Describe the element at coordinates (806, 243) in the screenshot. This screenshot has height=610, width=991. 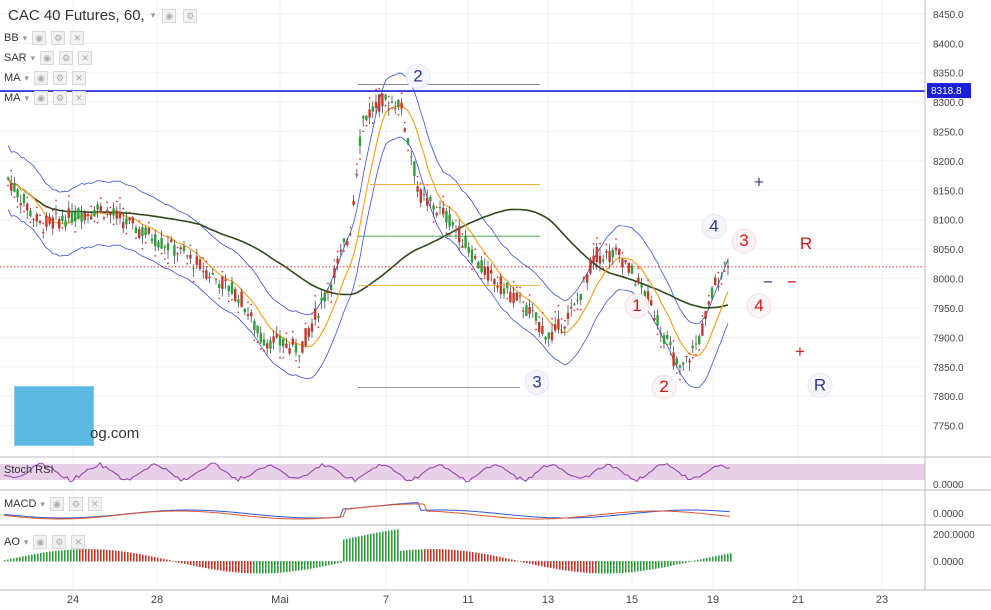
I see `wave-label-red: R` at that location.